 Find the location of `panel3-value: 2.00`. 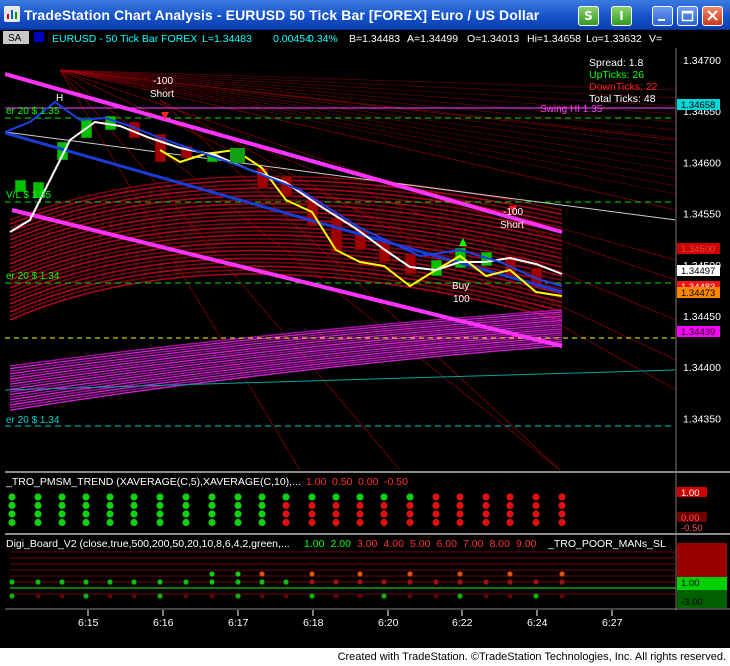

panel3-value: 2.00 is located at coordinates (341, 544).